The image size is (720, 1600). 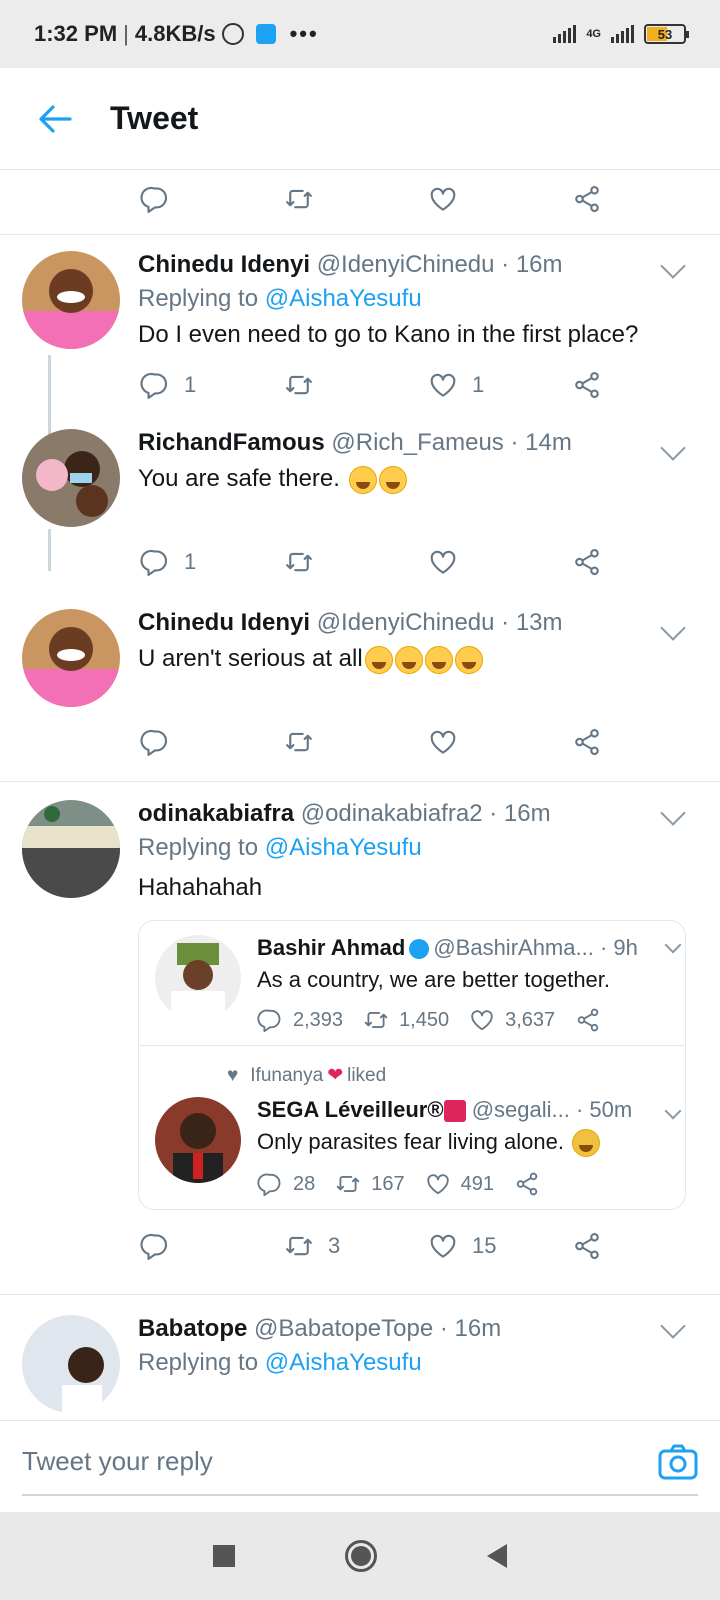 I want to click on like-button: 3,637, so click(x=512, y=1020).